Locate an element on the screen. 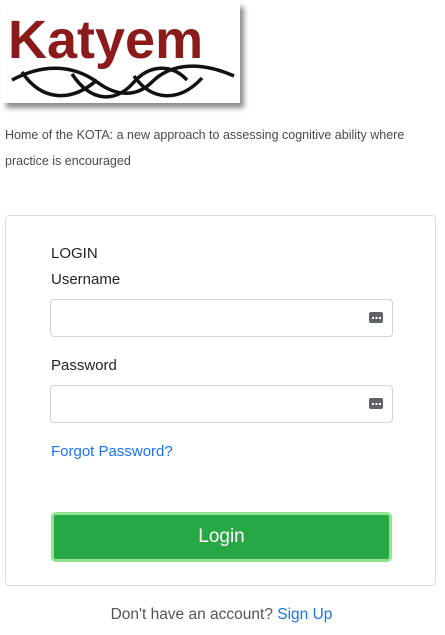 This screenshot has width=445, height=635. login-heading: LOGIN is located at coordinates (74, 253).